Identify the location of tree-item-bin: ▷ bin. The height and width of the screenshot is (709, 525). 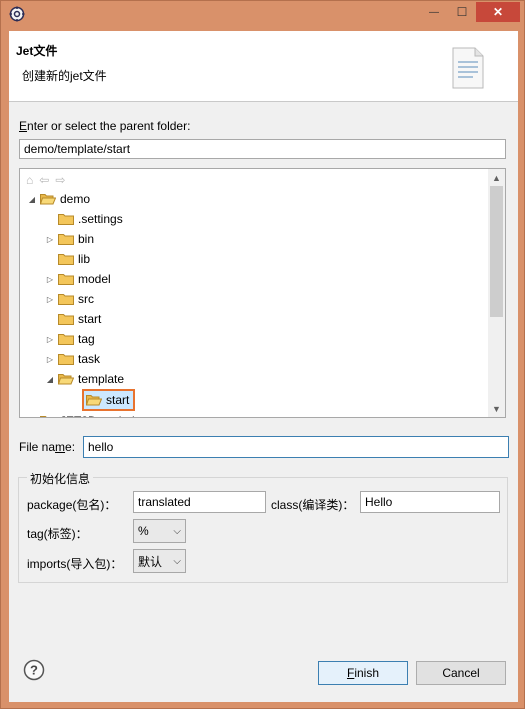
(69, 239).